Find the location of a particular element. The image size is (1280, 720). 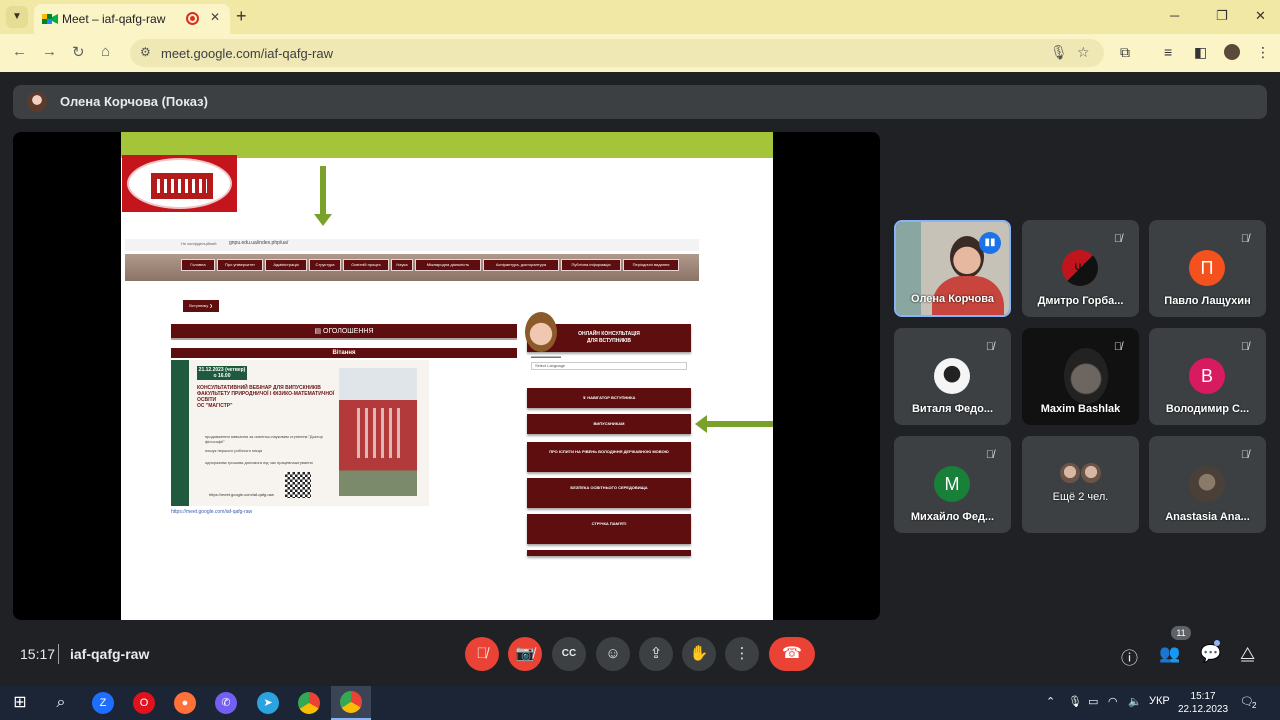

media-queue-icon: ≡ is located at coordinates (1168, 52).